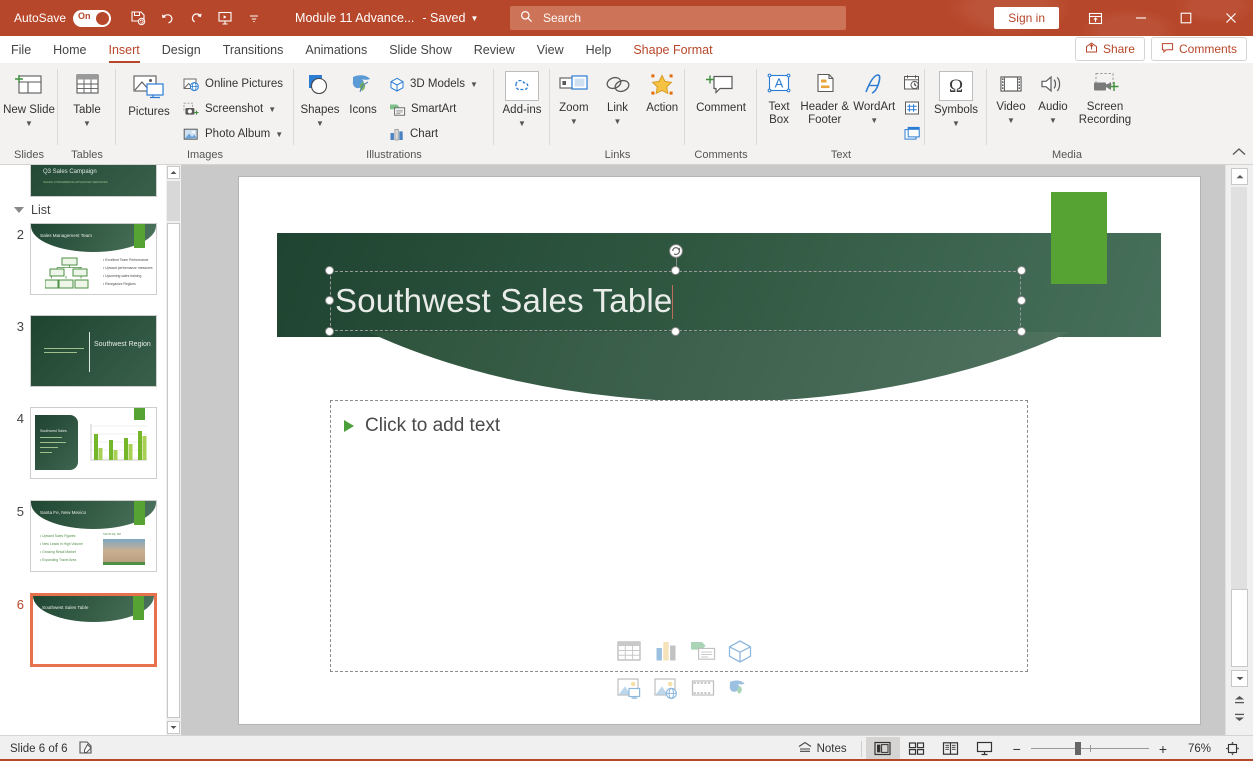 The image size is (1253, 761). What do you see at coordinates (233, 84) in the screenshot?
I see `online-pictures-button: Online Pictures` at bounding box center [233, 84].